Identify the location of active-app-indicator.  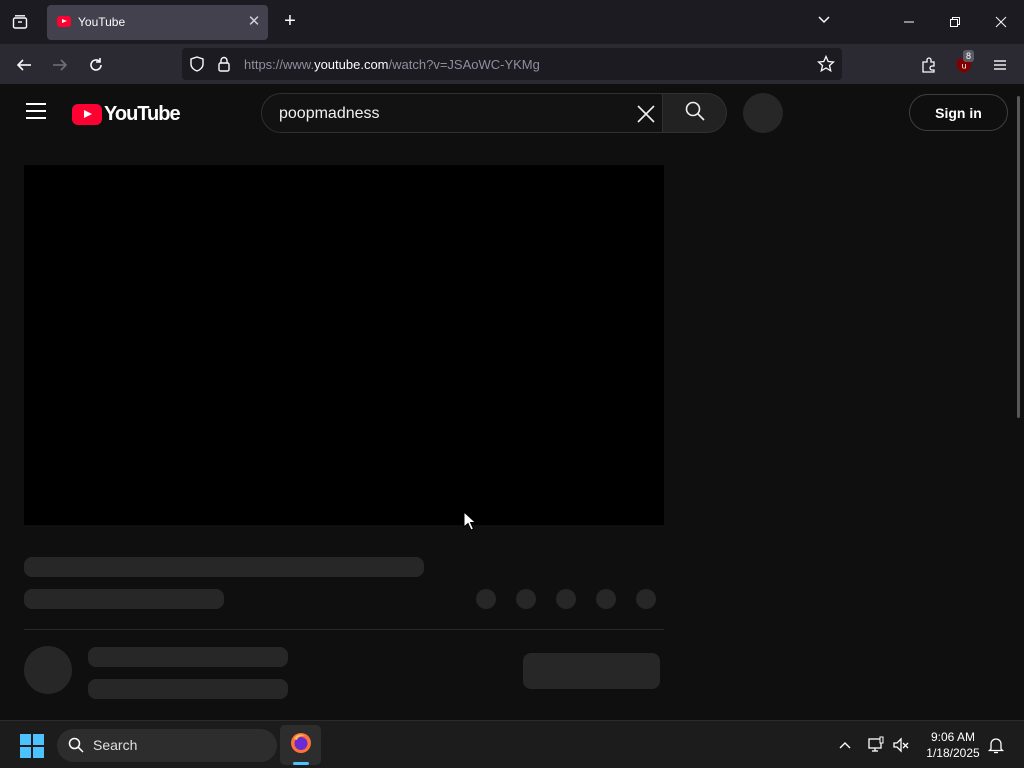
(301, 763).